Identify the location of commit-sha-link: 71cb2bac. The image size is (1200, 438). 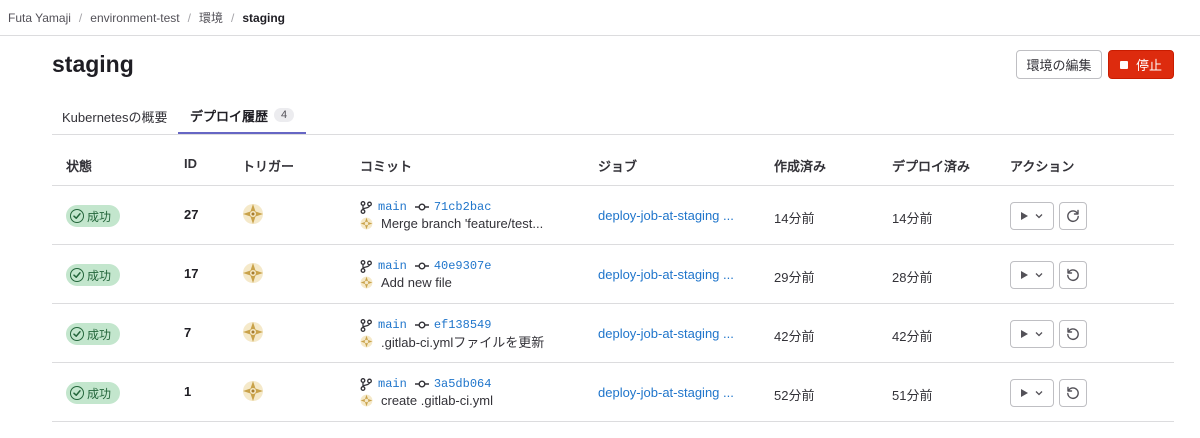
(463, 207).